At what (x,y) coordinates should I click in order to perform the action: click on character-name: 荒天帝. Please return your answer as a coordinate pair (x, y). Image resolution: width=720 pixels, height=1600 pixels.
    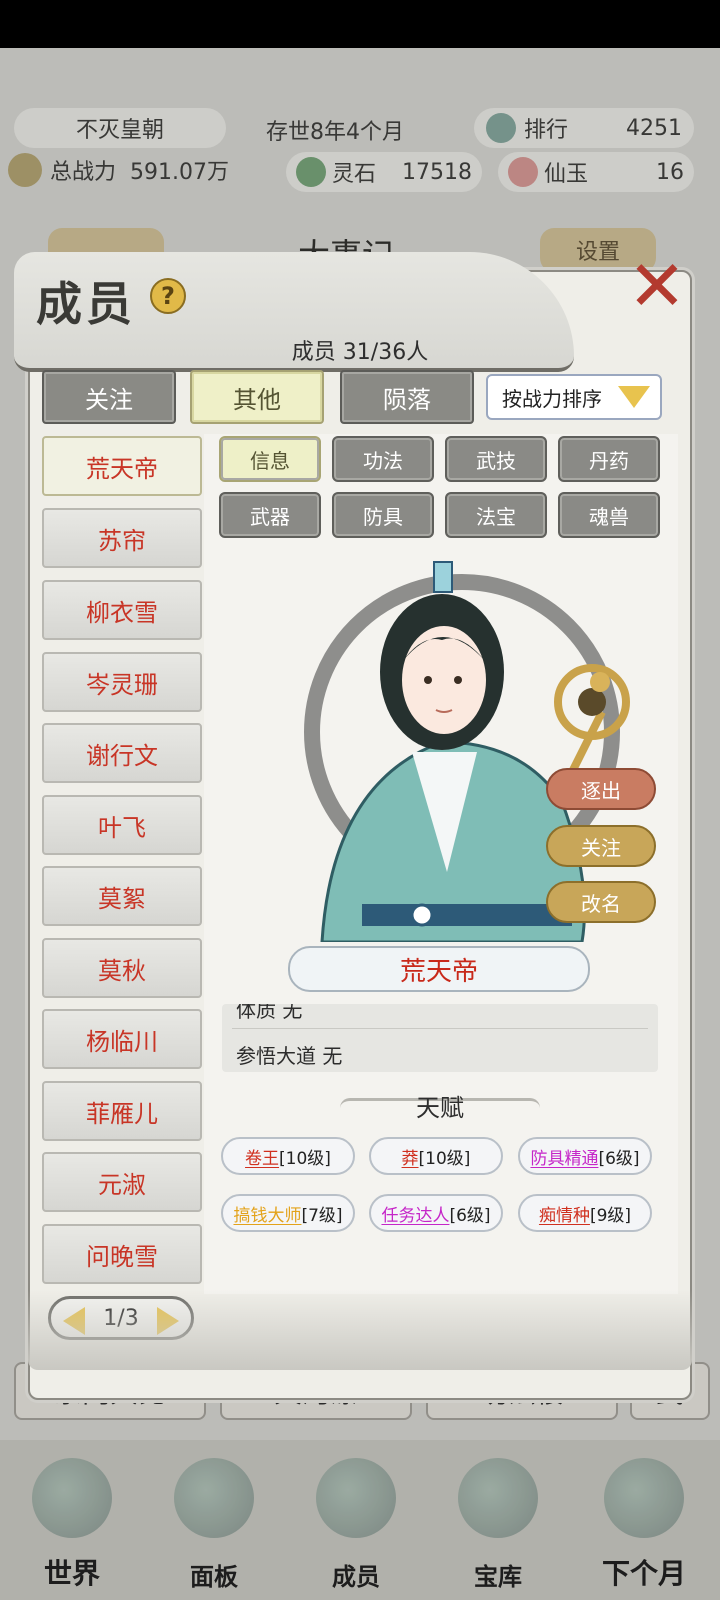
    Looking at the image, I should click on (439, 969).